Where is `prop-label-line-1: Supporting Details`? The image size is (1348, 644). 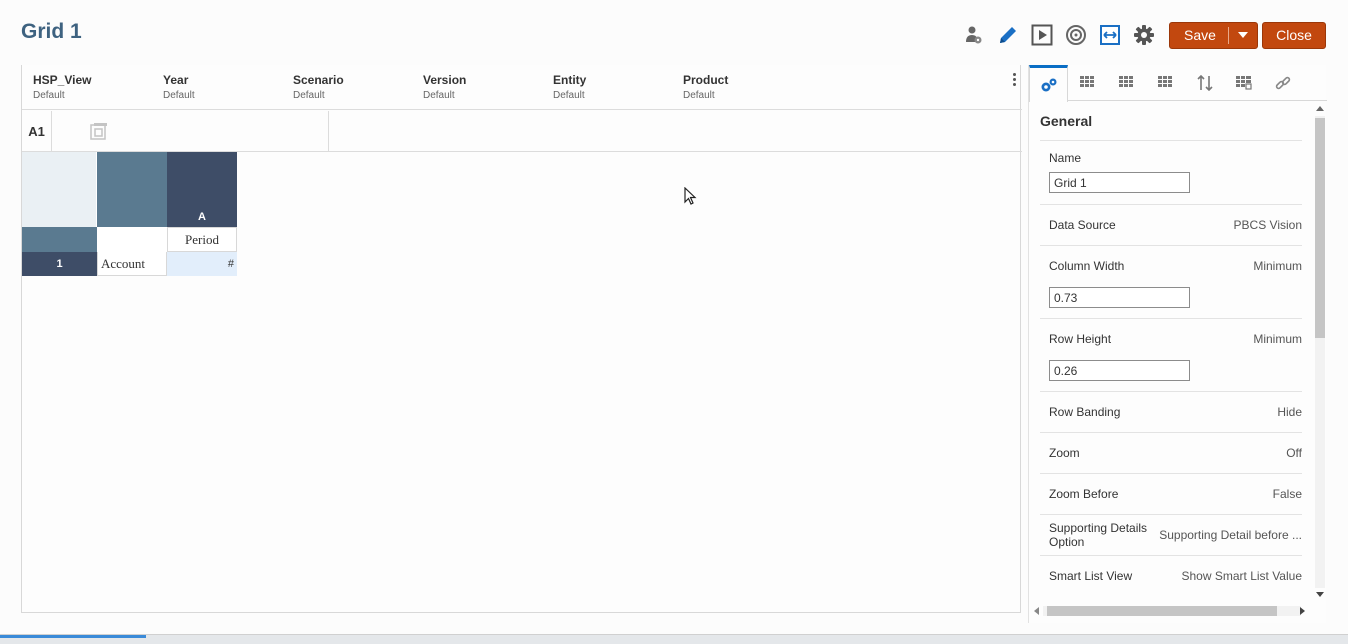
prop-label-line-1: Supporting Details is located at coordinates (1098, 528).